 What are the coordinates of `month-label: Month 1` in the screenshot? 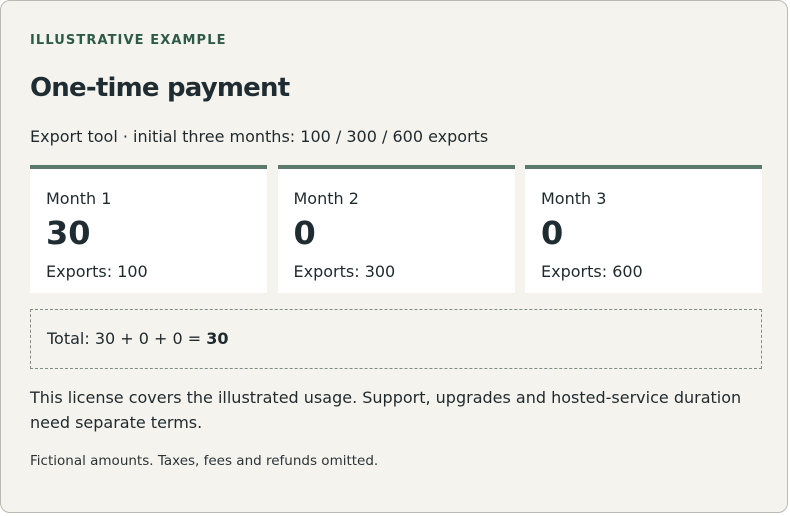 It's located at (79, 198).